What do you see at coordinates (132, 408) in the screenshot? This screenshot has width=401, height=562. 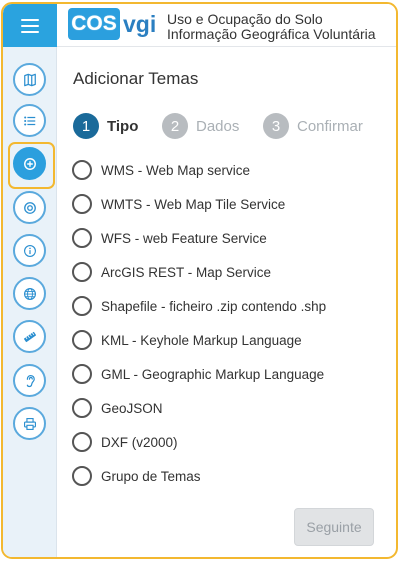 I see `option-label: GeoJSON` at bounding box center [132, 408].